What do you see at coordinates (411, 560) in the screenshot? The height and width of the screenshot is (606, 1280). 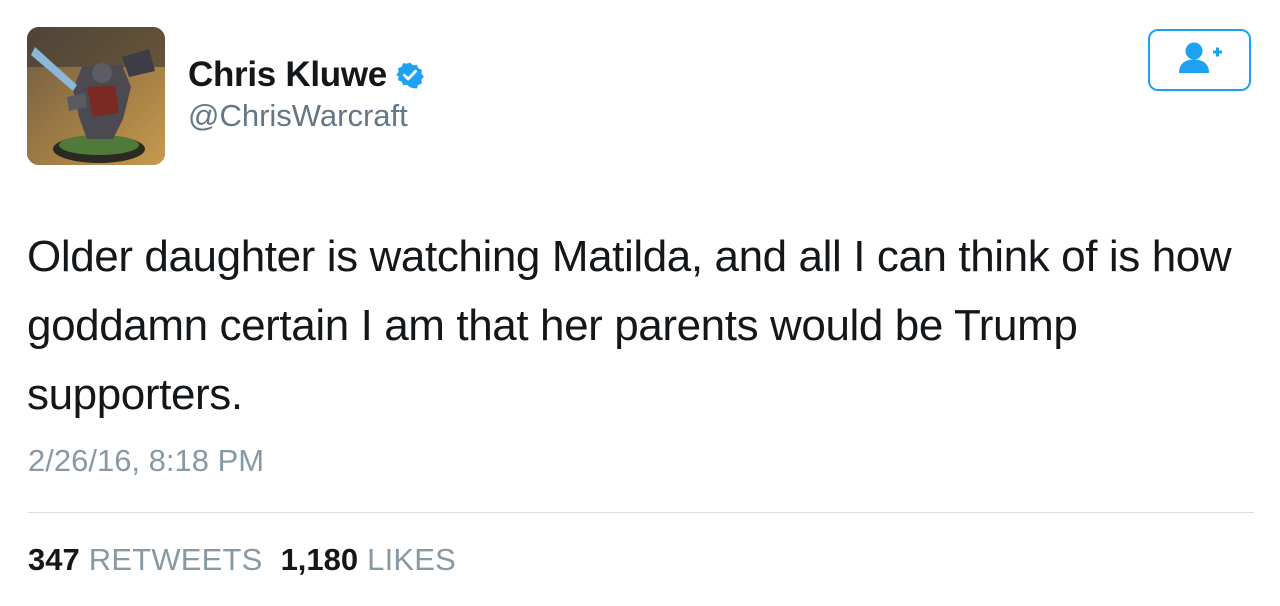 I see `likes-label: LIKES` at bounding box center [411, 560].